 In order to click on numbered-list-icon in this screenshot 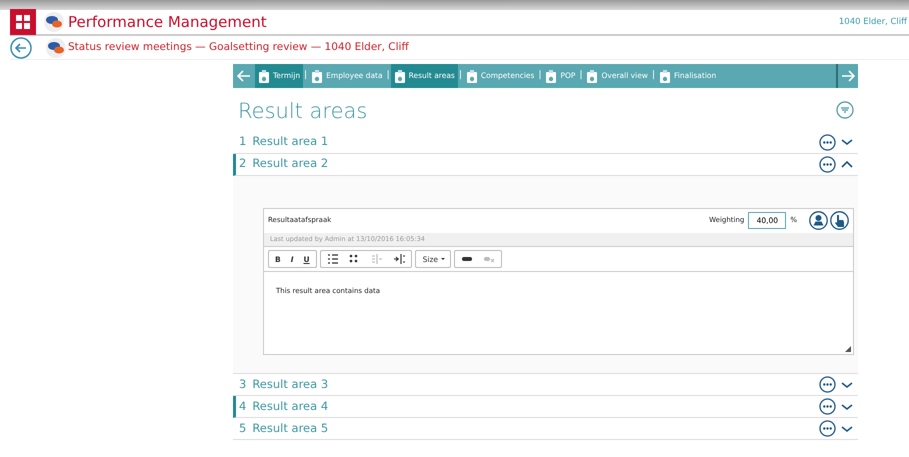, I will do `click(332, 259)`.